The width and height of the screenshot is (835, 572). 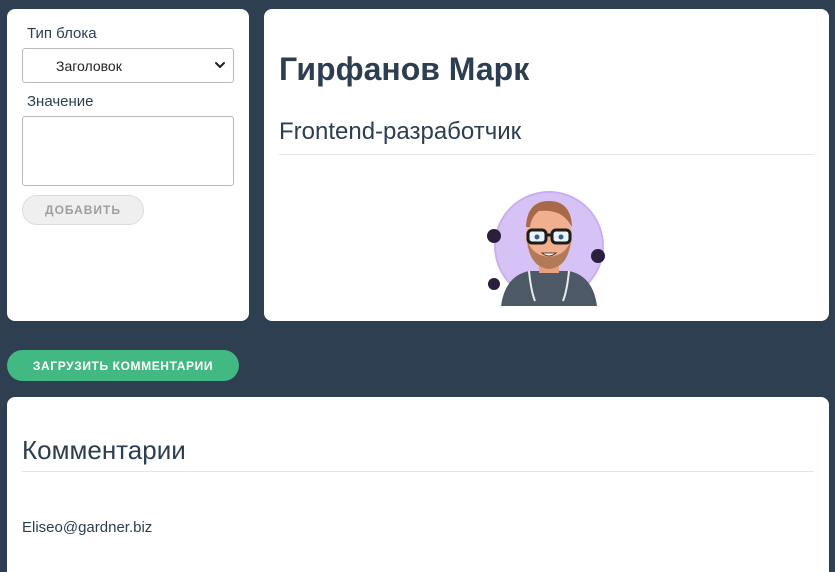 I want to click on block-type-label: Тип блока, so click(x=62, y=33).